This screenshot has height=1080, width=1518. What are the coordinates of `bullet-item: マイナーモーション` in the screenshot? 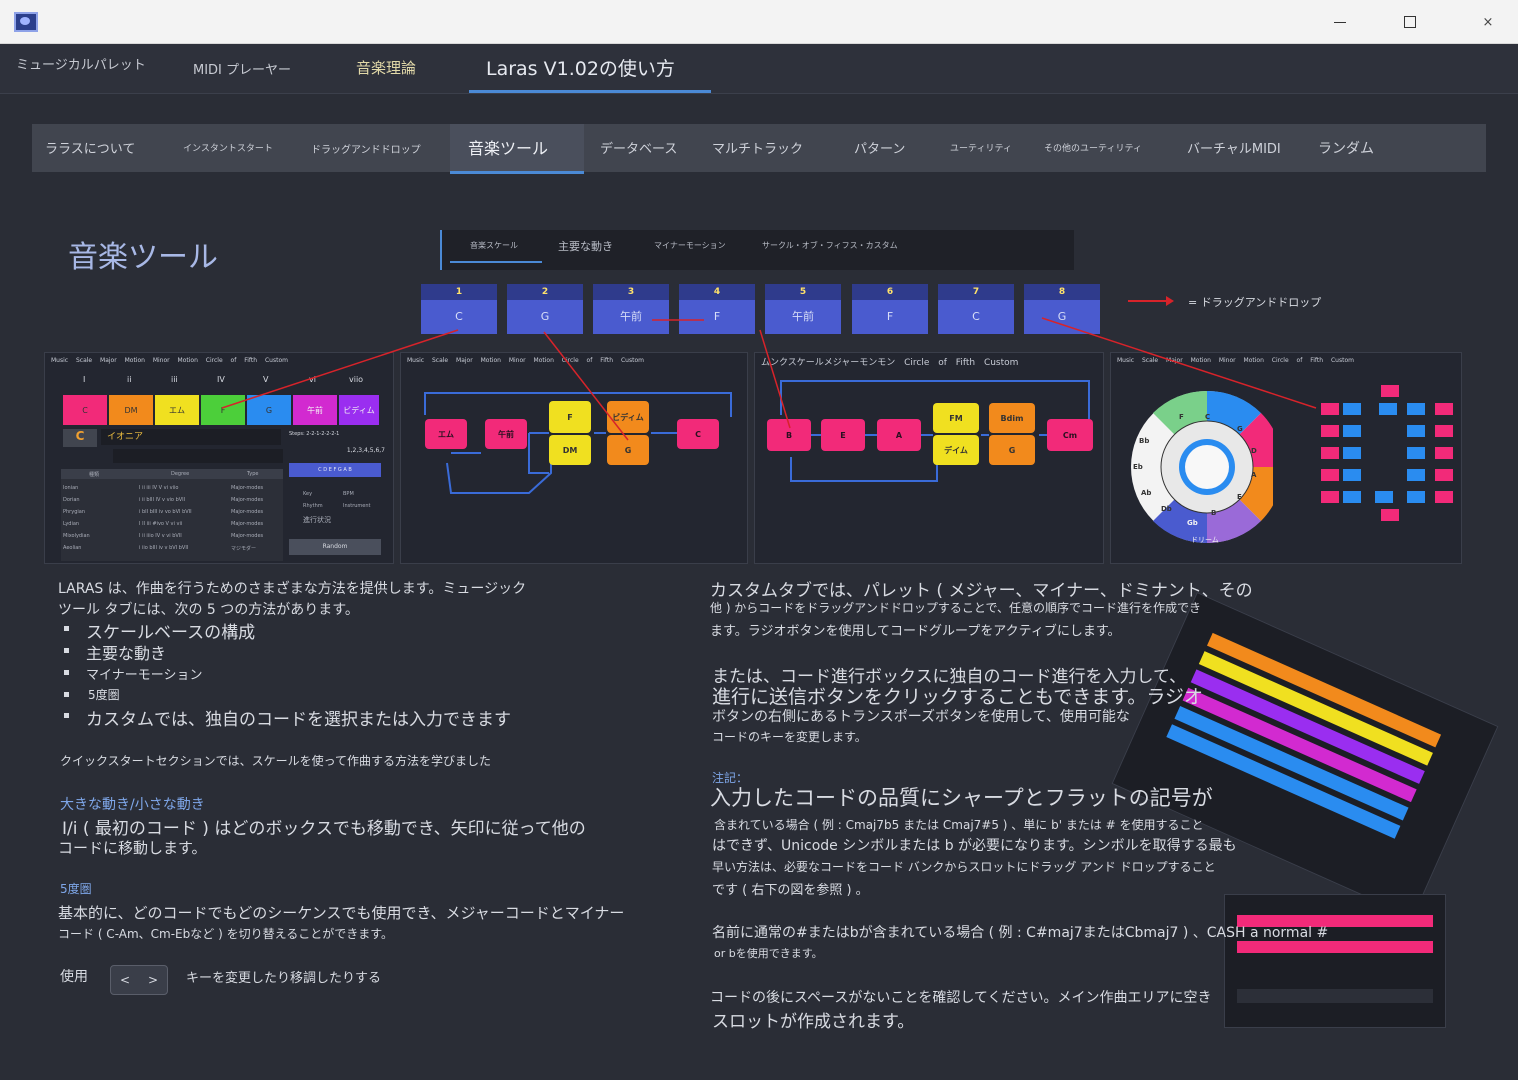 It's located at (144, 675).